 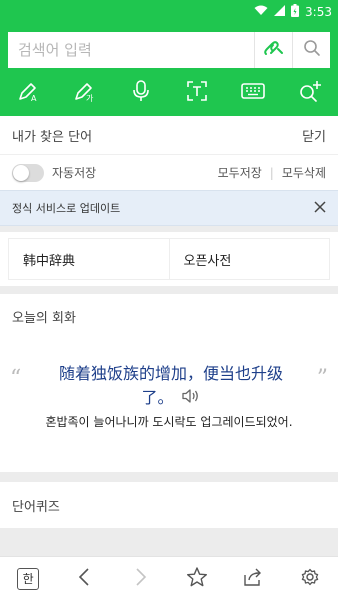 I want to click on handwriting-link-icon, so click(x=274, y=50).